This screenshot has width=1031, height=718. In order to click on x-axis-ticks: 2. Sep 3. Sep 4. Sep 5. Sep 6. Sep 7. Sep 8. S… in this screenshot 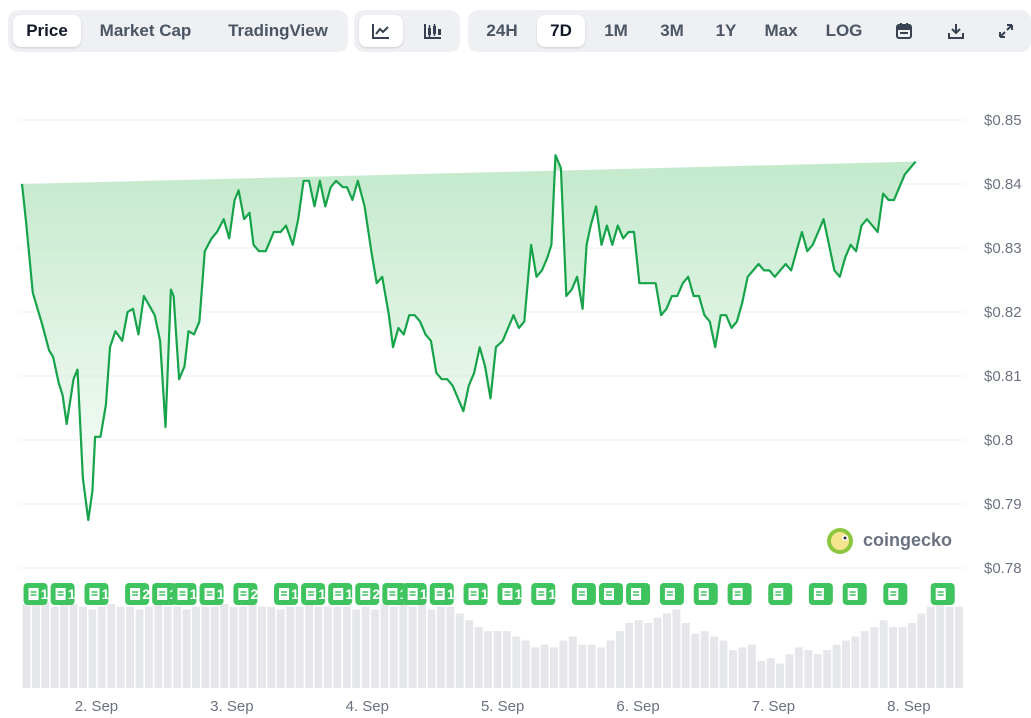, I will do `click(503, 706)`.